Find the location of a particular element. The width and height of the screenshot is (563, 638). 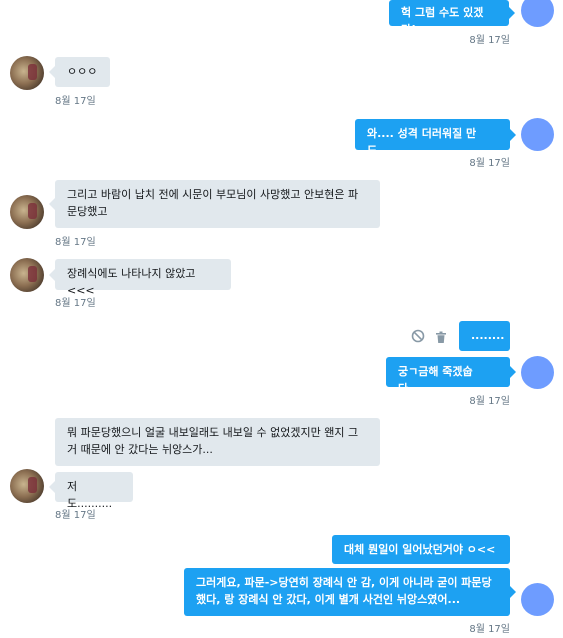

block-icon is located at coordinates (418, 335).